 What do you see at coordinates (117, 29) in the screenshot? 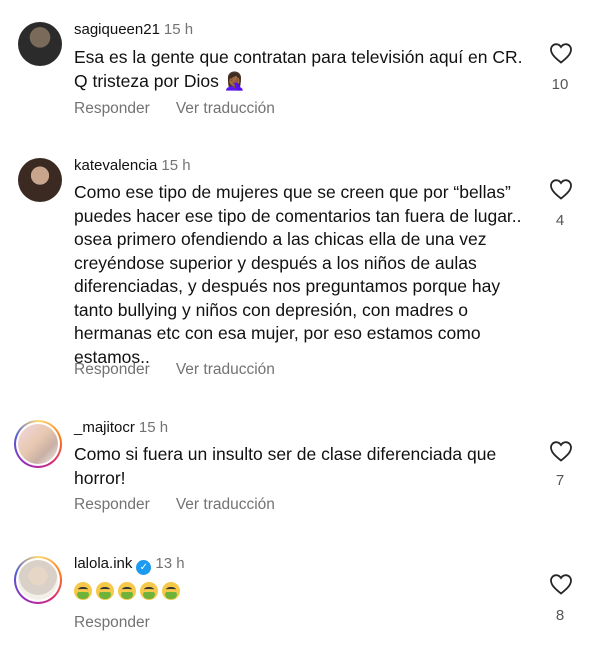
I see `username: sagiqueen21` at bounding box center [117, 29].